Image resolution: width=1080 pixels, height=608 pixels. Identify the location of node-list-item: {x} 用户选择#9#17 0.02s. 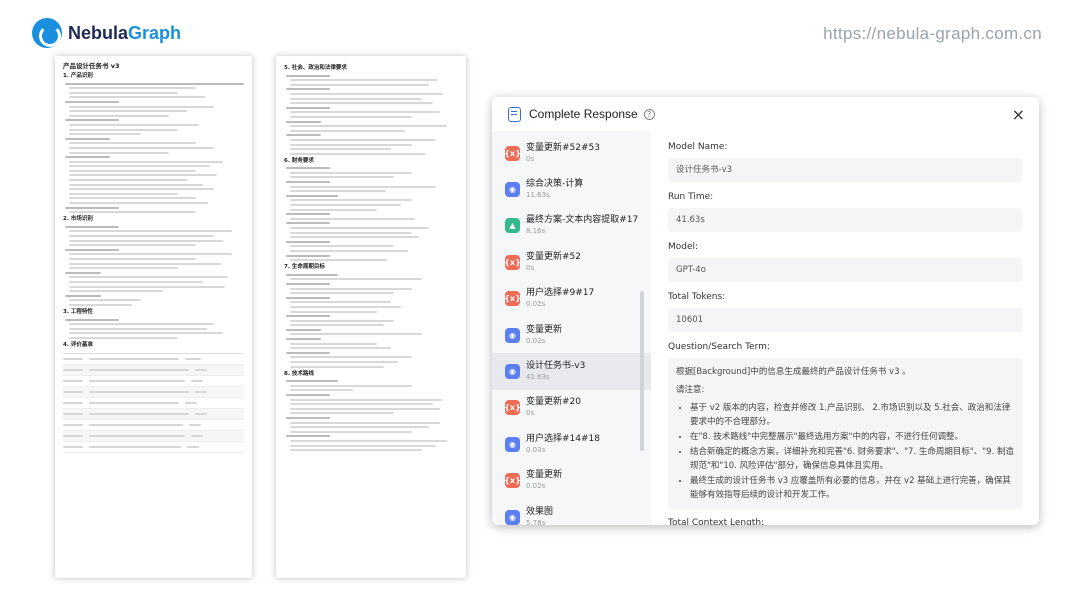
(571, 299).